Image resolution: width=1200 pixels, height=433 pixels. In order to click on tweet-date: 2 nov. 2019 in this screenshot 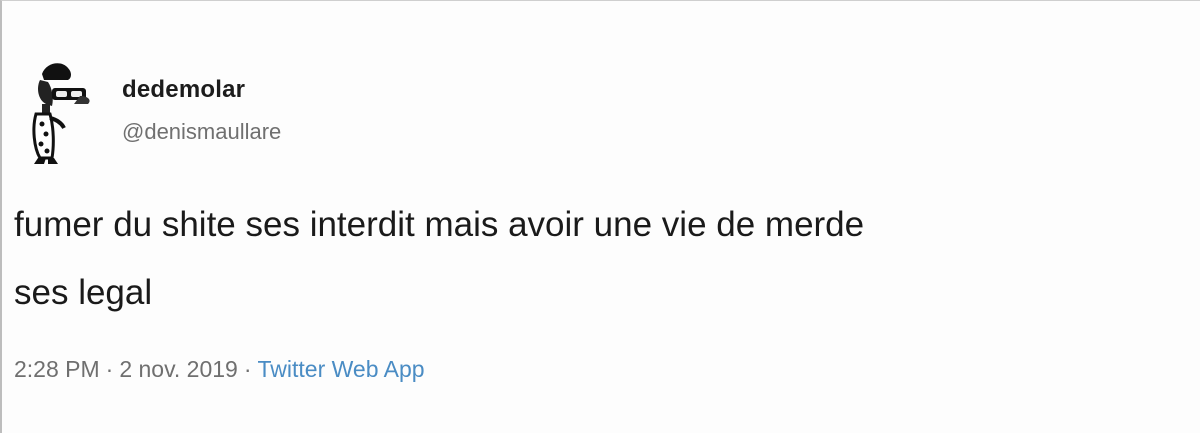, I will do `click(178, 369)`.